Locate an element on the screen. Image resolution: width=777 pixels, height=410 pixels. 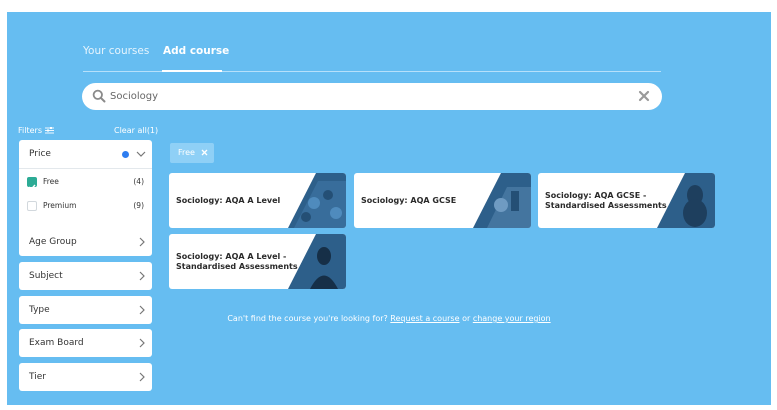
filter-label: Tier is located at coordinates (37, 377).